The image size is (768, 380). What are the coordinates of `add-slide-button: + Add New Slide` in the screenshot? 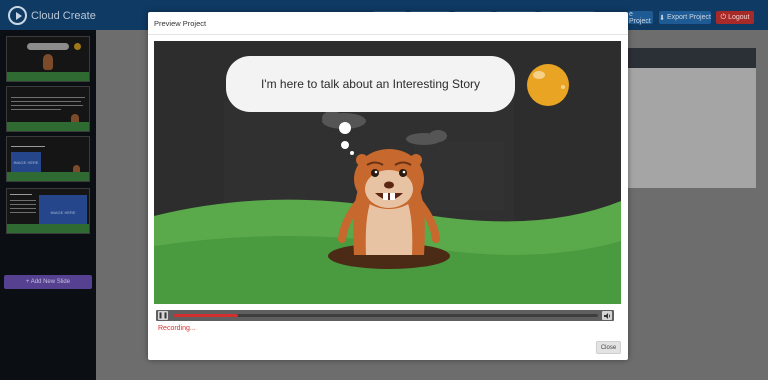 It's located at (48, 282).